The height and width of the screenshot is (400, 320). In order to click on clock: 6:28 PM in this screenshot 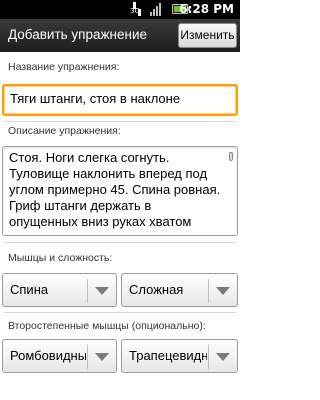, I will do `click(206, 9)`.